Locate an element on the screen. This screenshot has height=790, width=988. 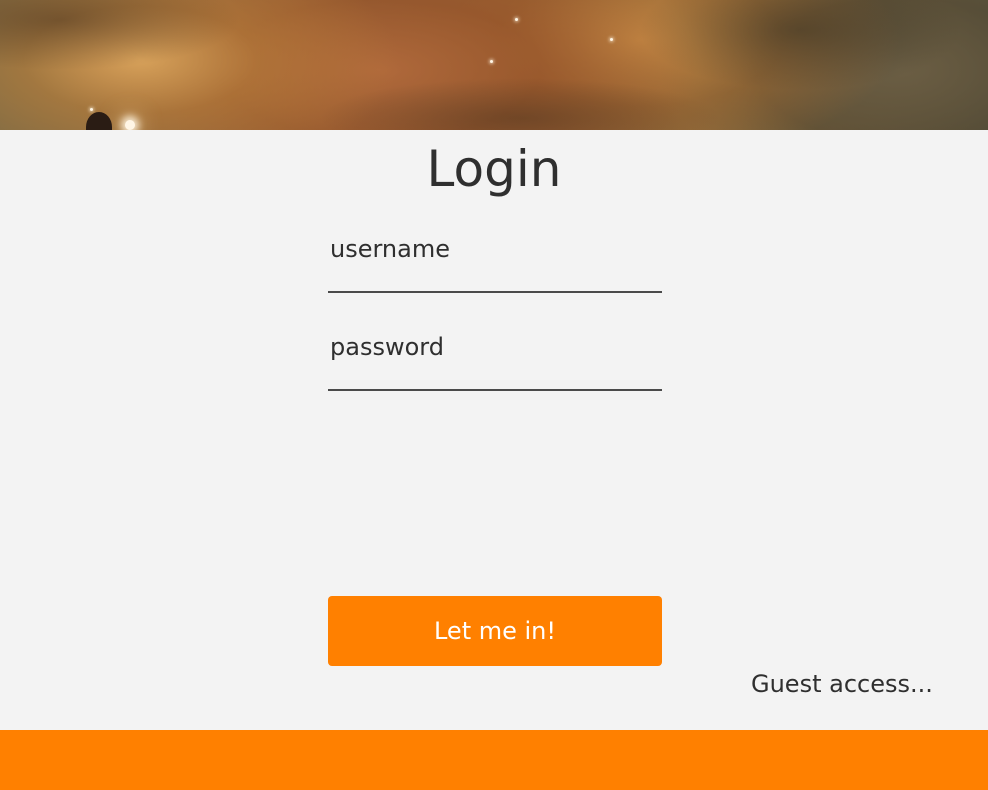
page-title: Login is located at coordinates (494, 169).